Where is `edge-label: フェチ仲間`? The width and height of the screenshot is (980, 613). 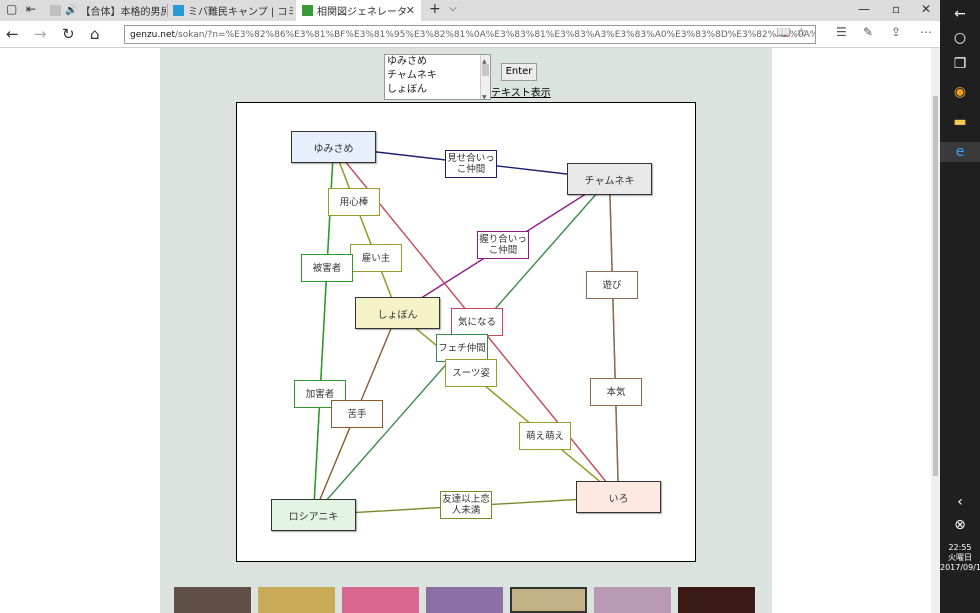
edge-label: フェチ仲間 is located at coordinates (462, 348).